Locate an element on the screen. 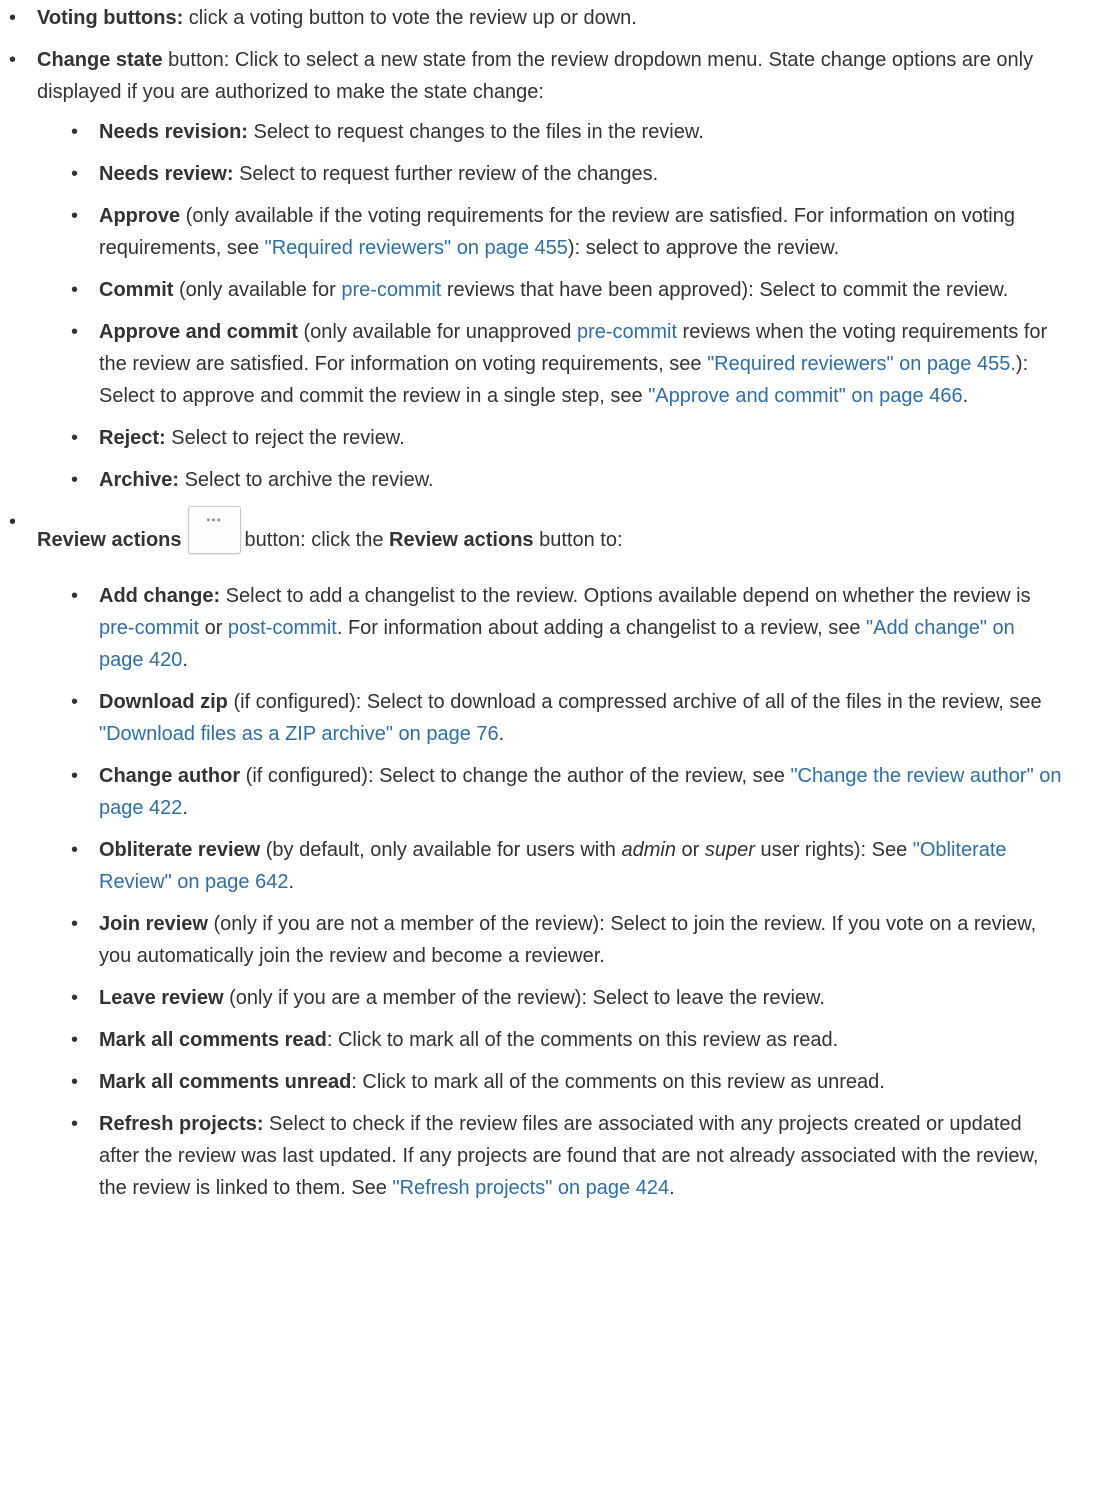 The height and width of the screenshot is (1507, 1104). desc-download-zip-2: . is located at coordinates (501, 734).